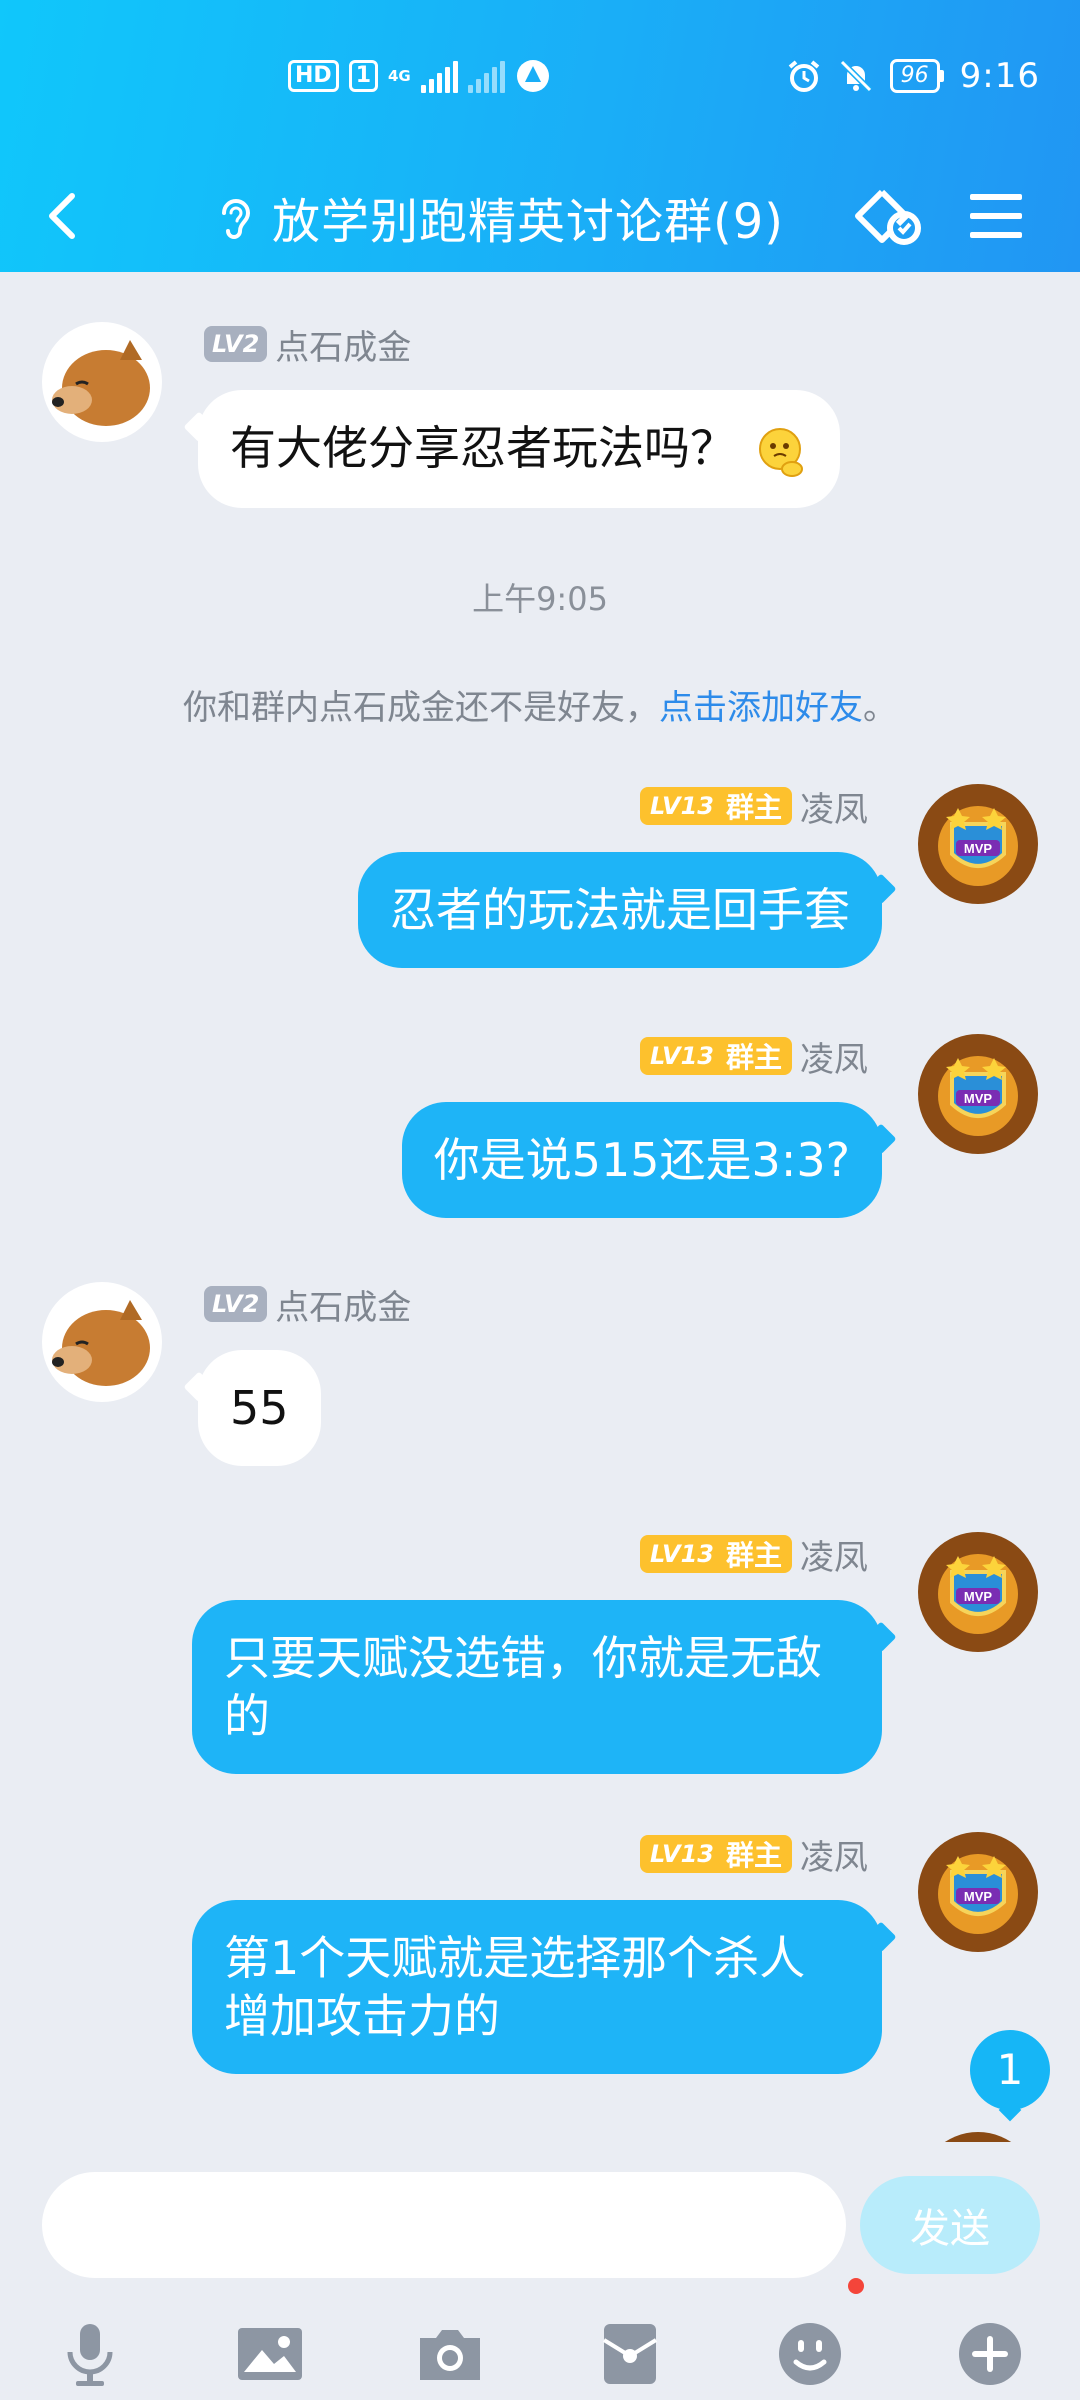  What do you see at coordinates (781, 452) in the screenshot?
I see `thinking-emoji-icon` at bounding box center [781, 452].